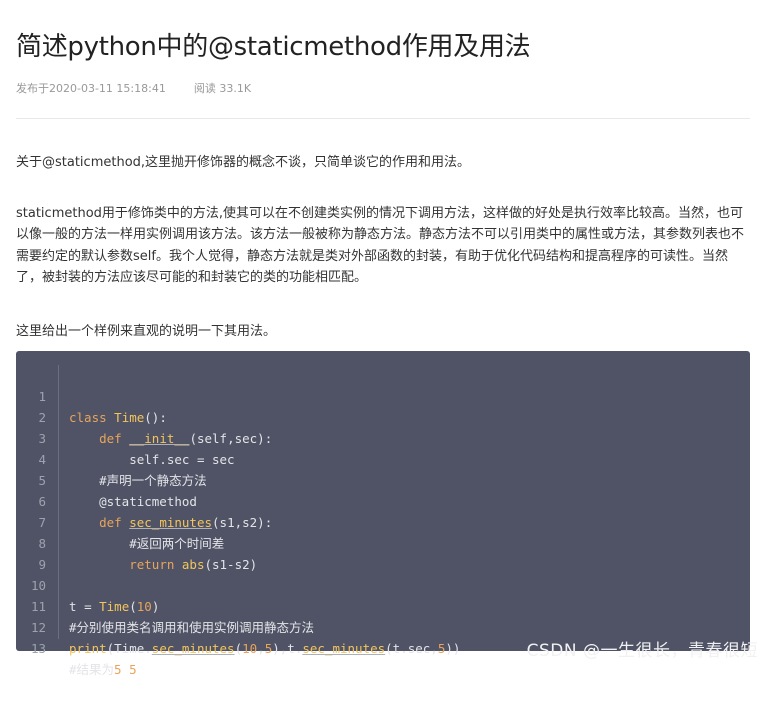 The image size is (776, 701). I want to click on code-line: 2 def __init__(self,sec):, so click(144, 416).